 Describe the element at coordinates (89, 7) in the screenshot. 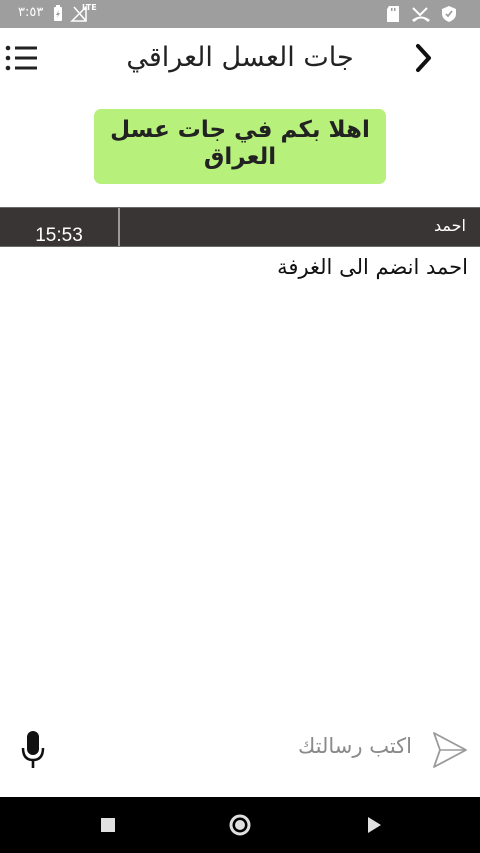

I see `network-label: LTE` at that location.